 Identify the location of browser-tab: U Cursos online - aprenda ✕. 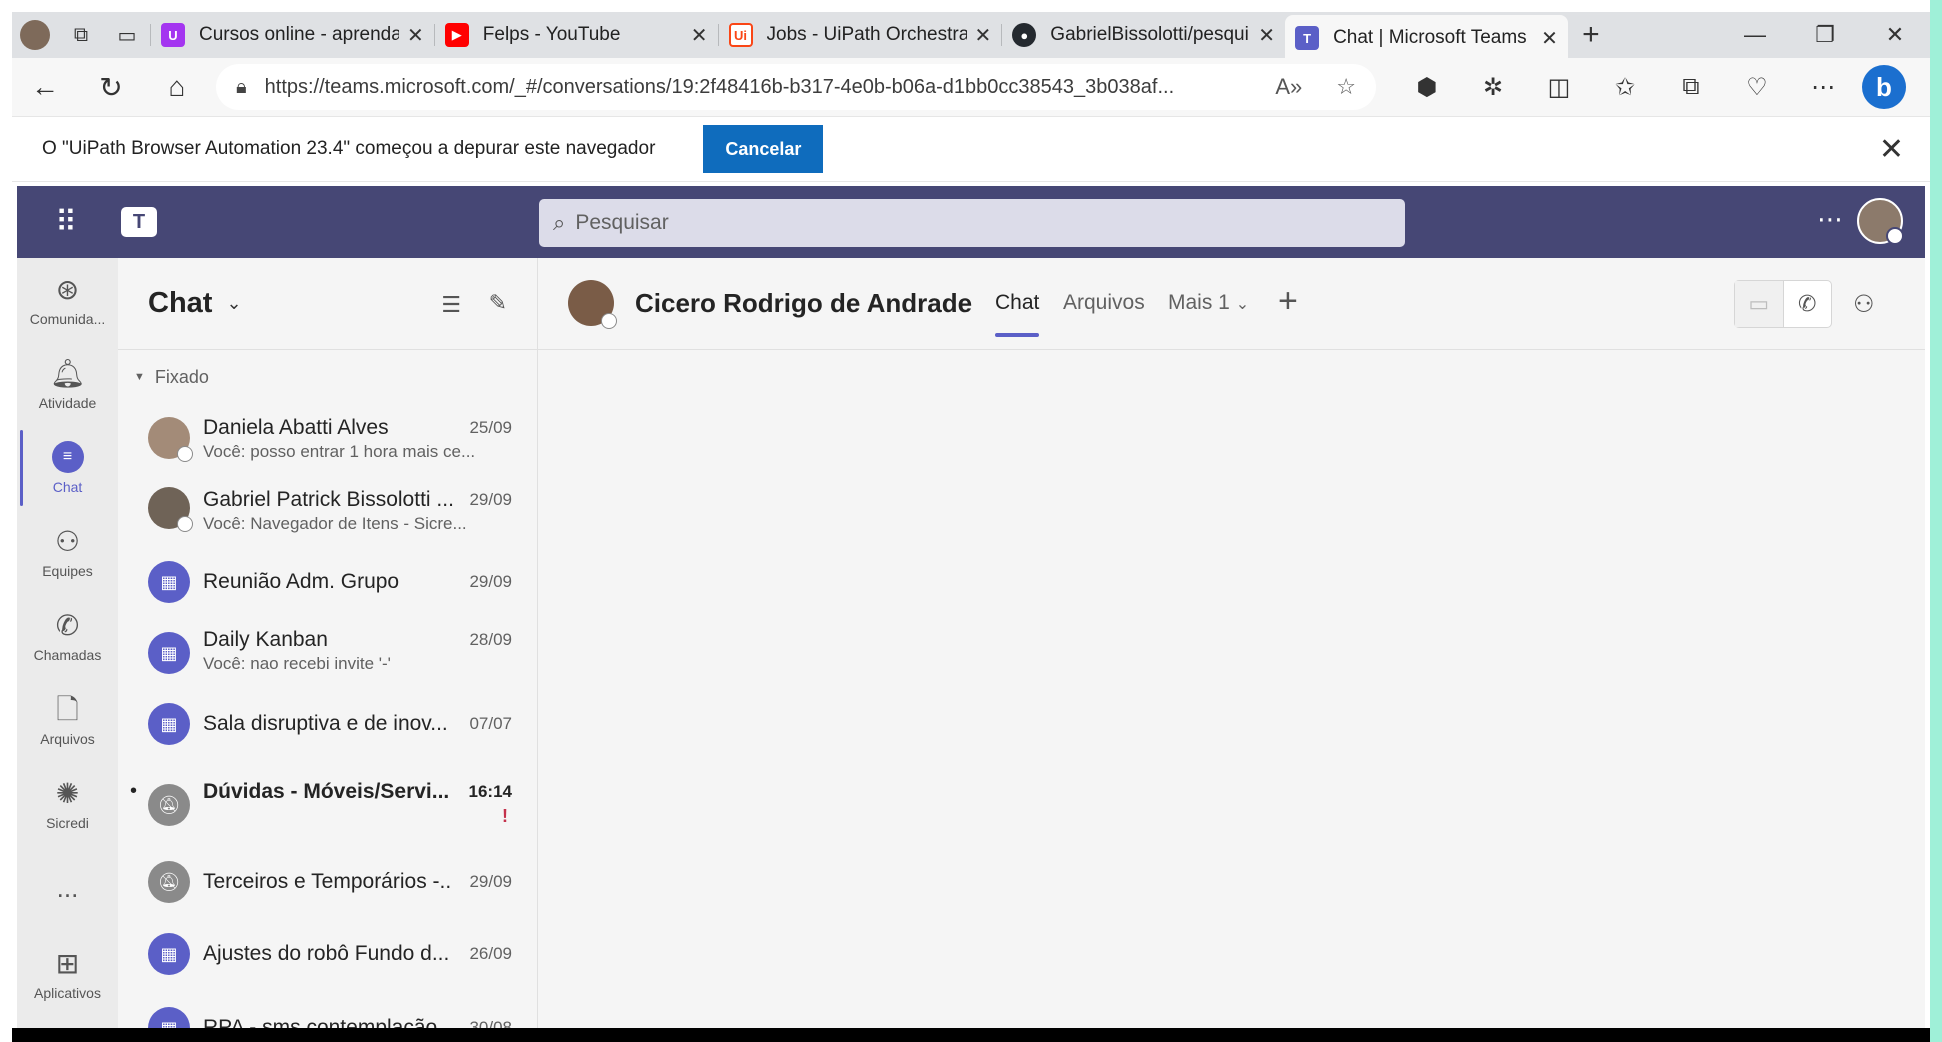
(292, 35).